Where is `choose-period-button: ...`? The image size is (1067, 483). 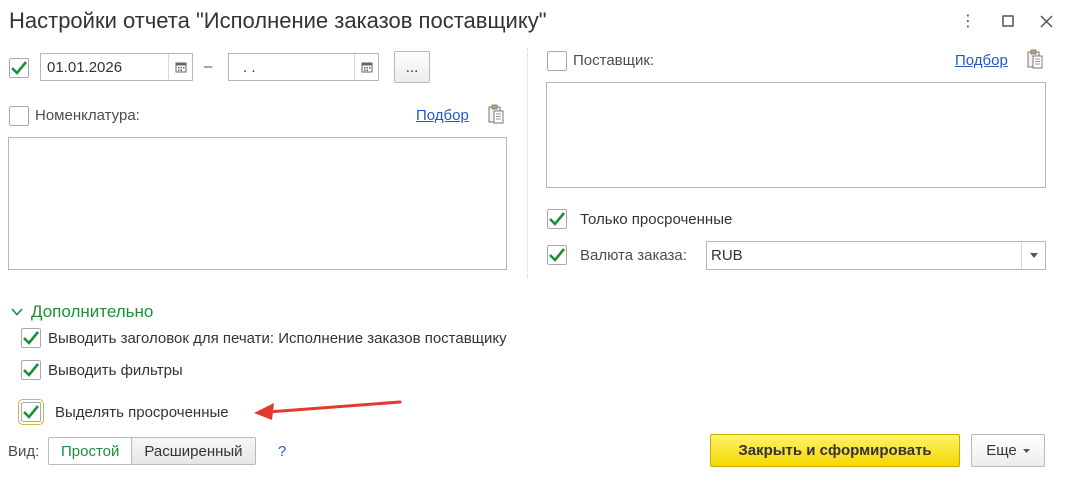
choose-period-button: ... is located at coordinates (412, 67).